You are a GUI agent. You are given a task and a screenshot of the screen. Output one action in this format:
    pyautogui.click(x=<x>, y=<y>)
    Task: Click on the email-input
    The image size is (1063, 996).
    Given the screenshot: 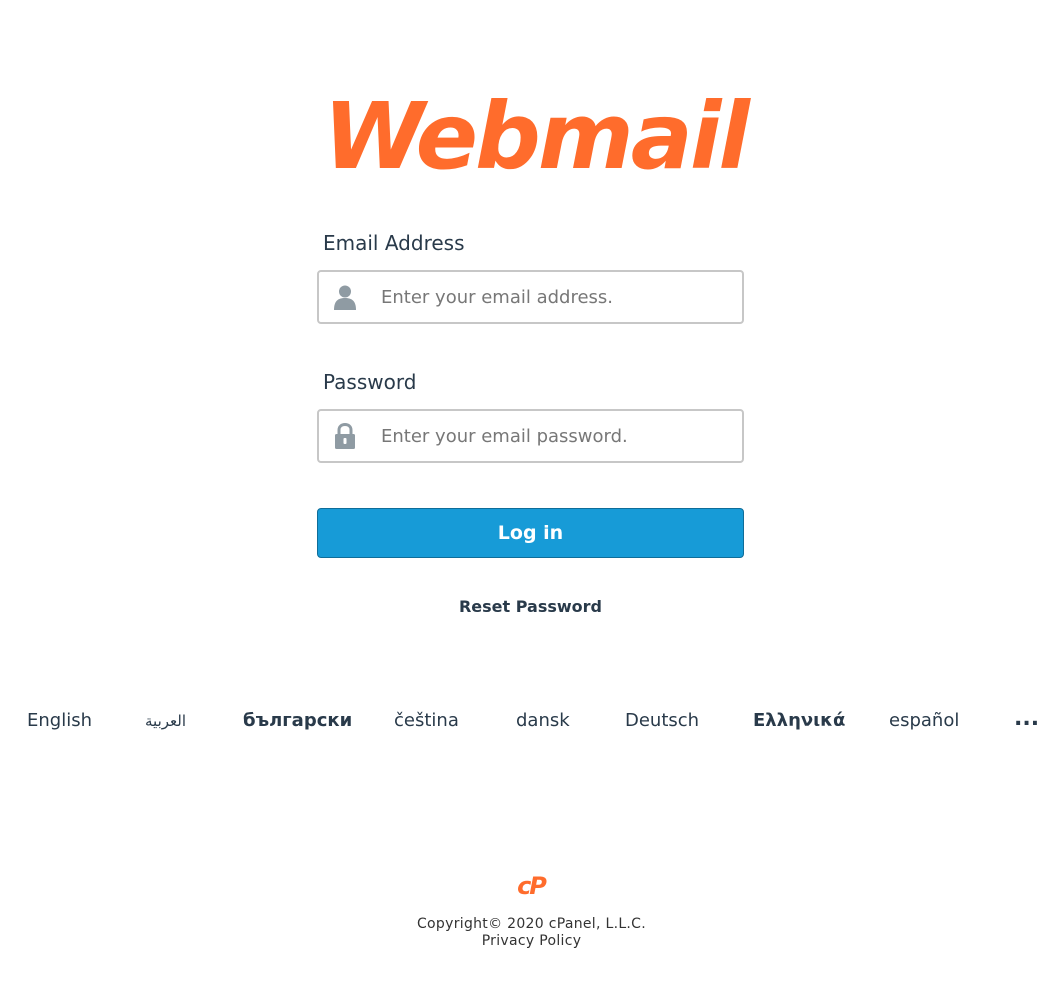 What is the action you would take?
    pyautogui.click(x=556, y=297)
    